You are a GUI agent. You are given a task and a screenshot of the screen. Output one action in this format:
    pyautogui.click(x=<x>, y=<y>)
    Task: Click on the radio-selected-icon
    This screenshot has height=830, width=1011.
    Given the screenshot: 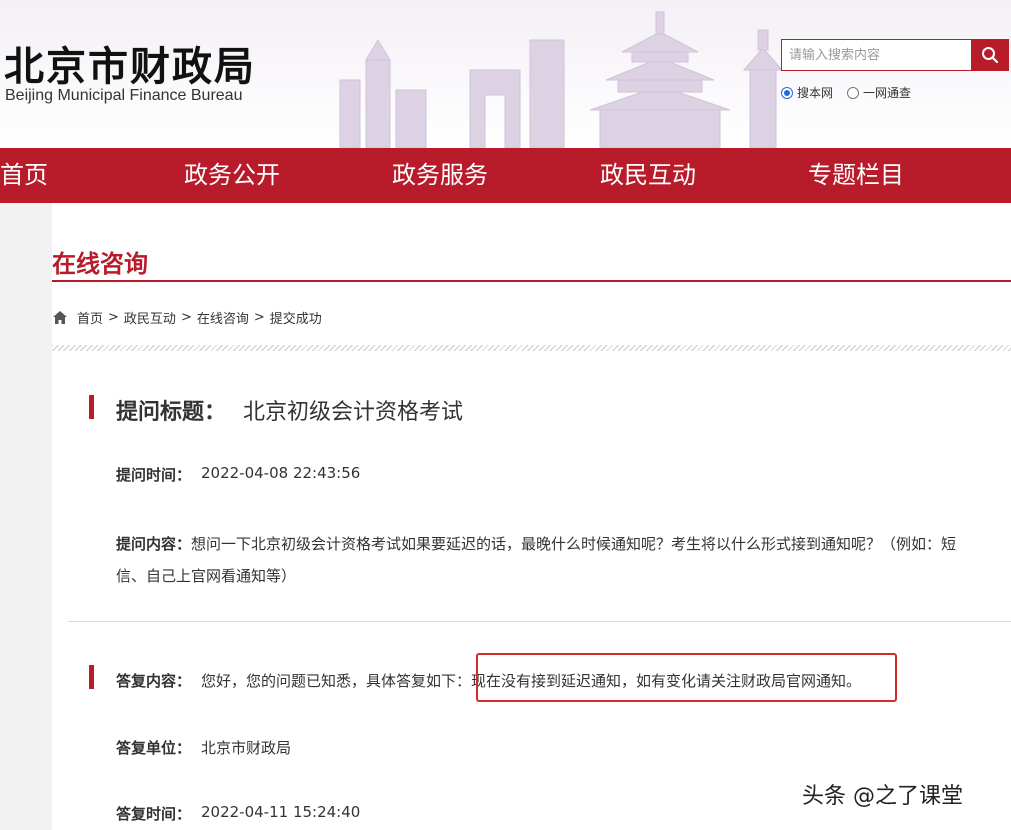 What is the action you would take?
    pyautogui.click(x=787, y=92)
    